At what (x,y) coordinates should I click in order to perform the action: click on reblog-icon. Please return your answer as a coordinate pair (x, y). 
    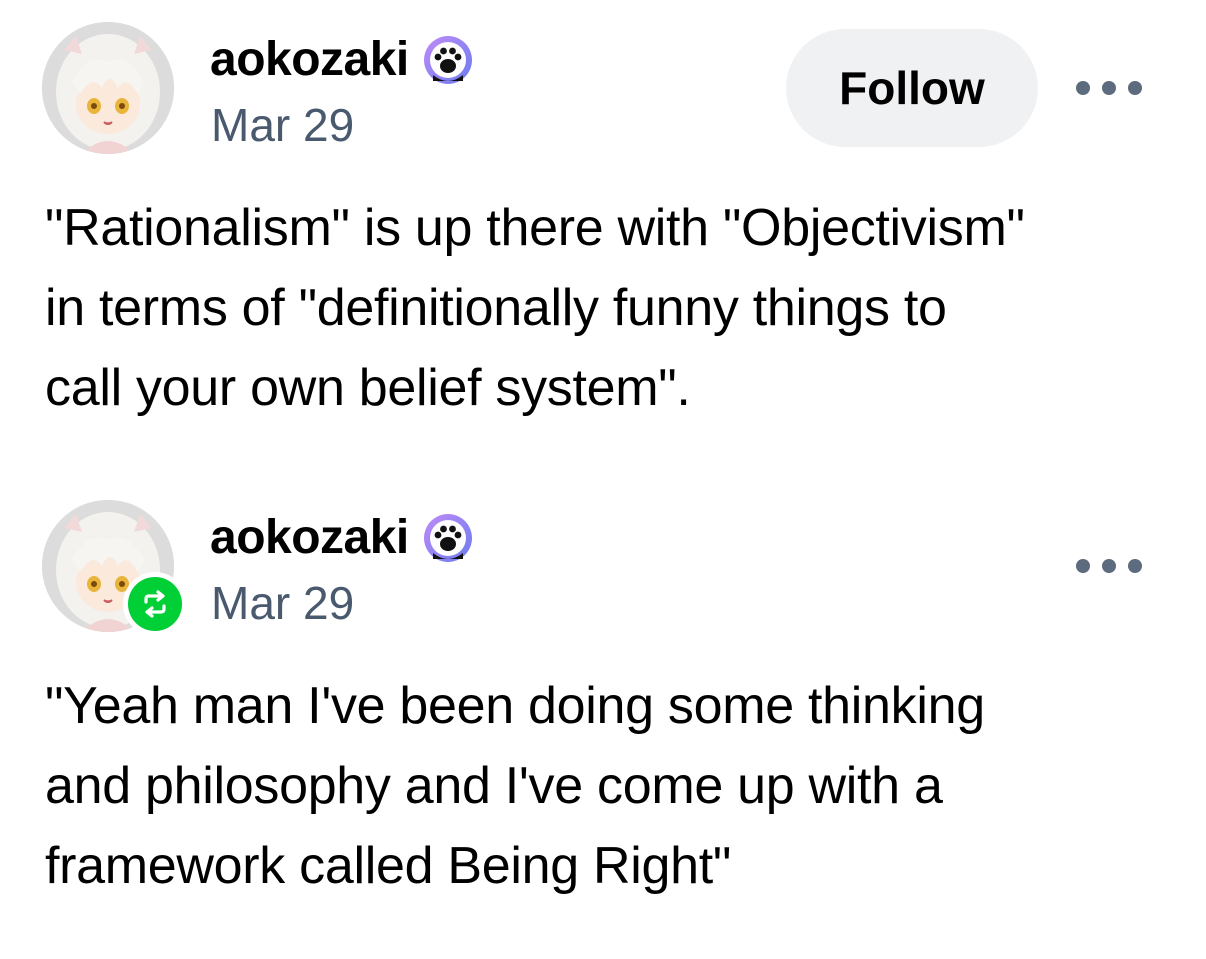
    Looking at the image, I should click on (155, 604).